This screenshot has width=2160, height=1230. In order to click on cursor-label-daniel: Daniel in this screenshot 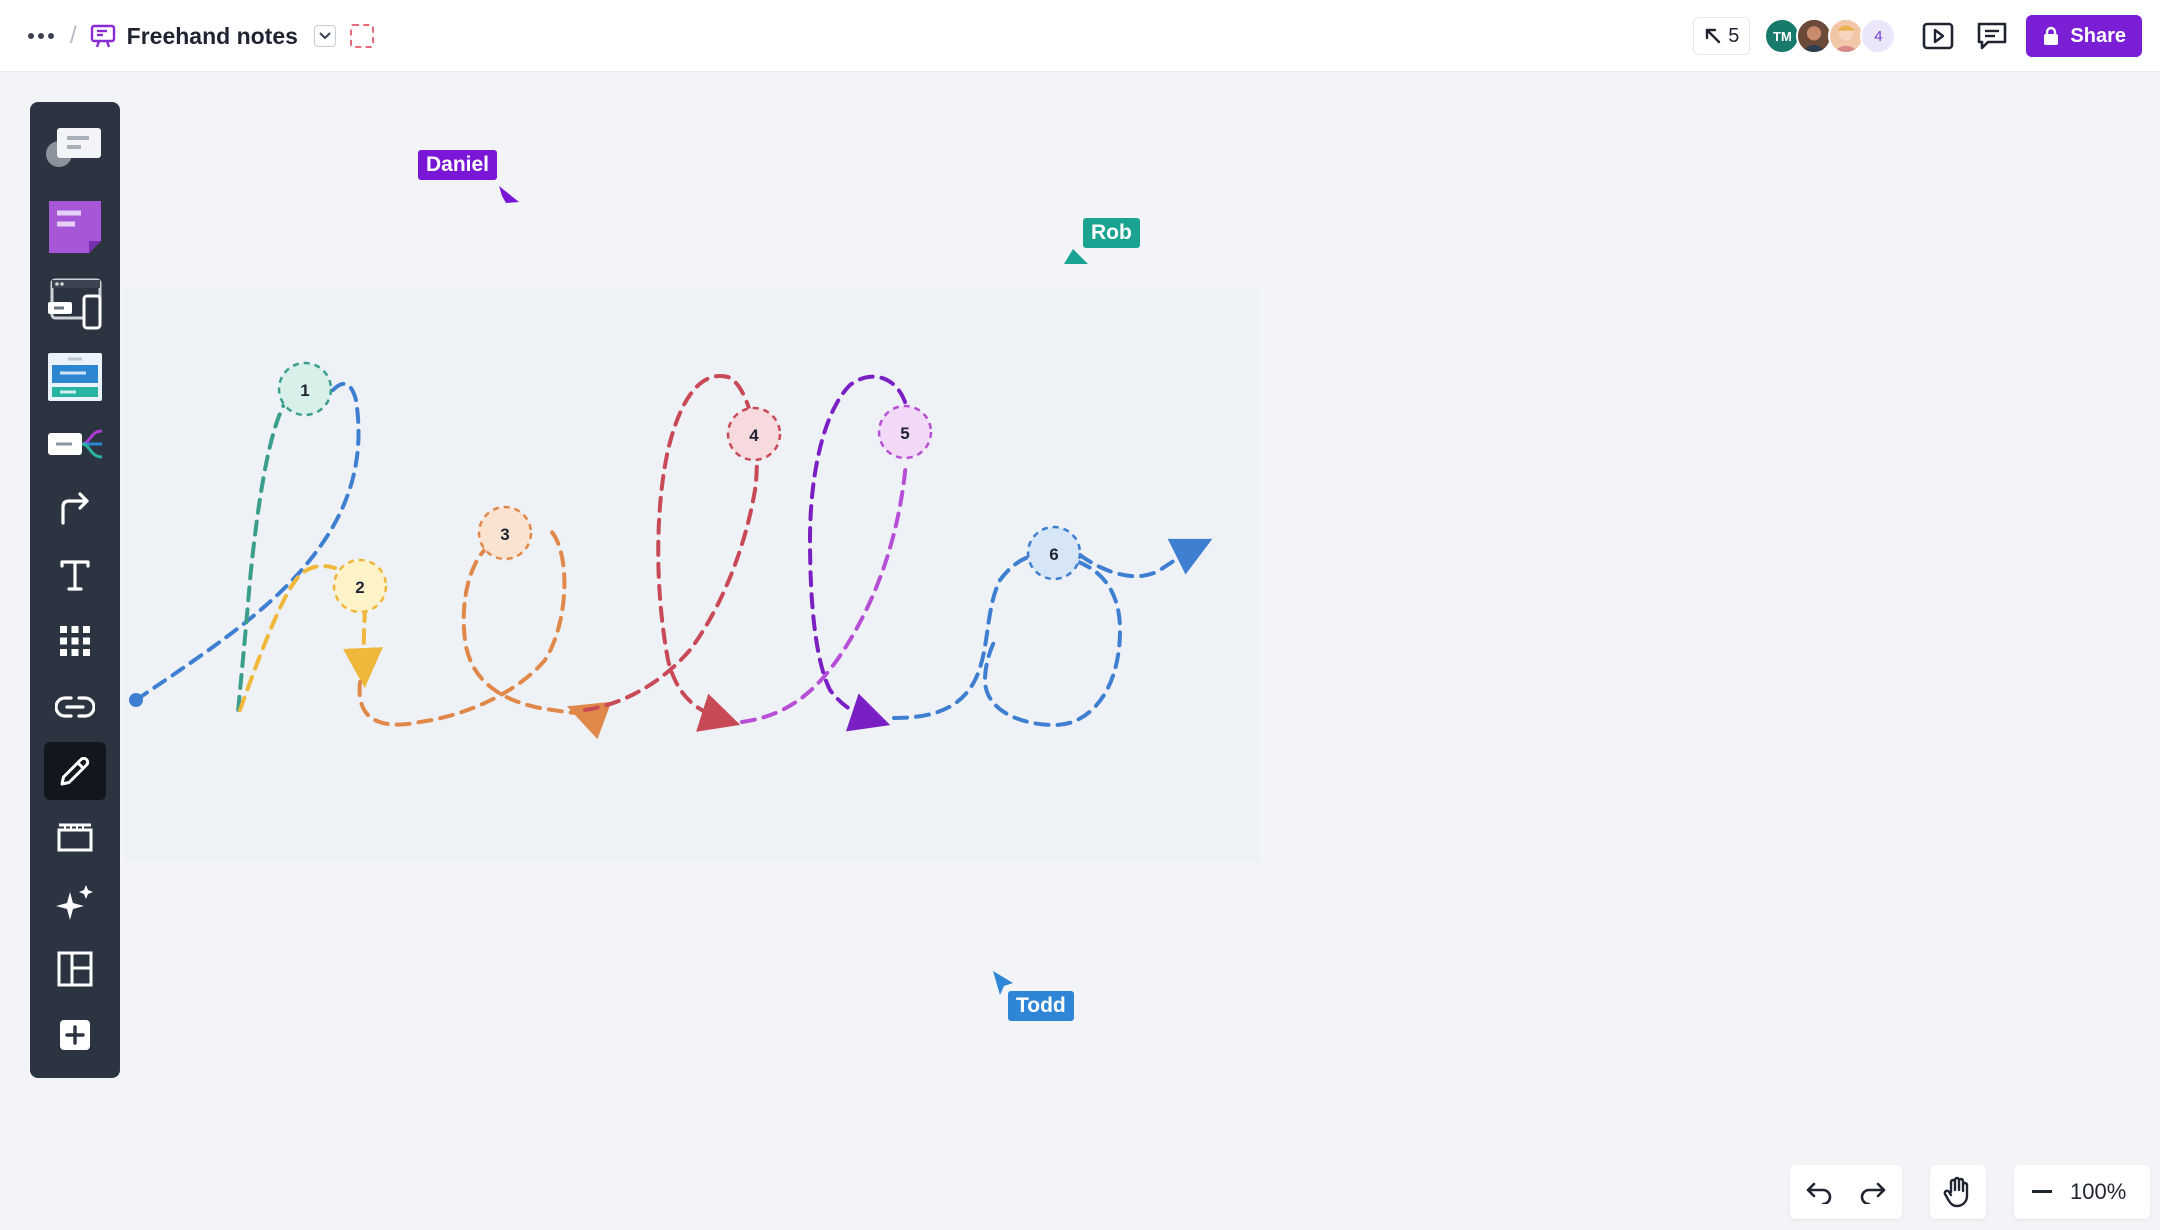, I will do `click(458, 165)`.